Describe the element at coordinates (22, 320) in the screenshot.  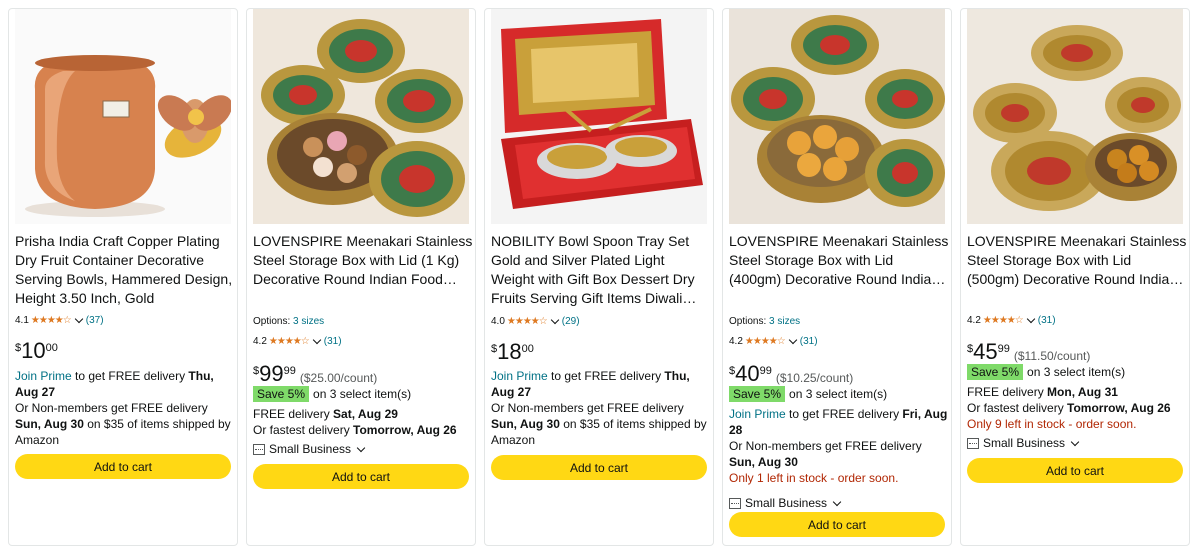
I see `rating-value: 4.1` at that location.